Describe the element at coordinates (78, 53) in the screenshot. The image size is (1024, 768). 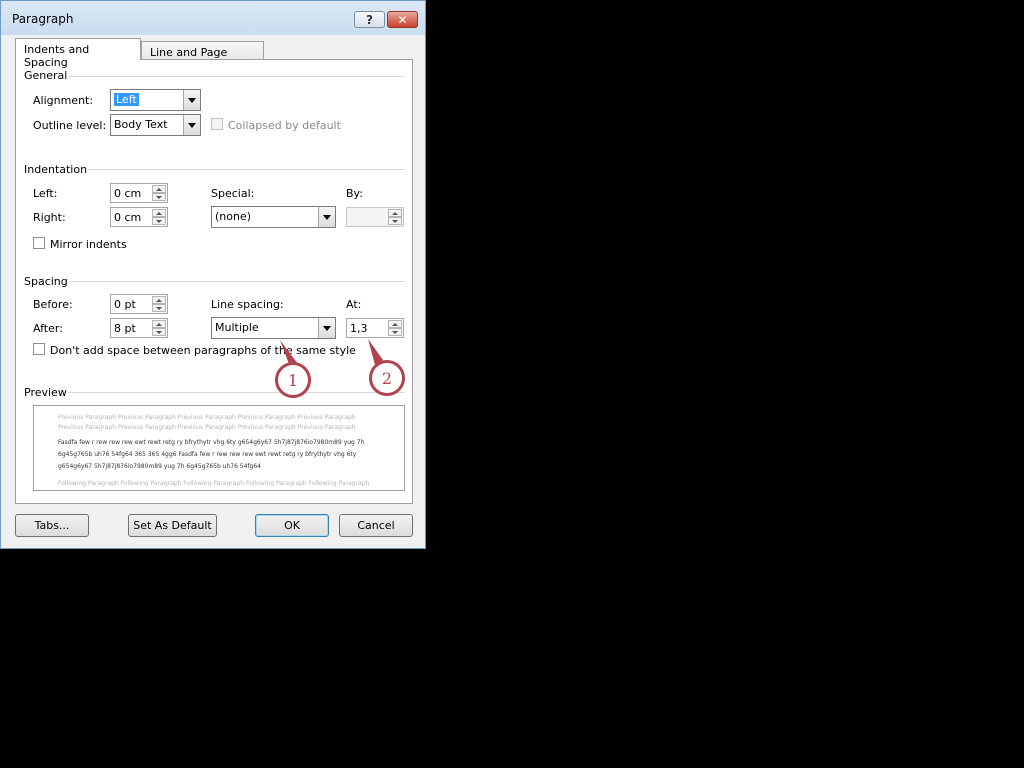
I see `tab-indents-and-spacing: Indents and Spacing` at that location.